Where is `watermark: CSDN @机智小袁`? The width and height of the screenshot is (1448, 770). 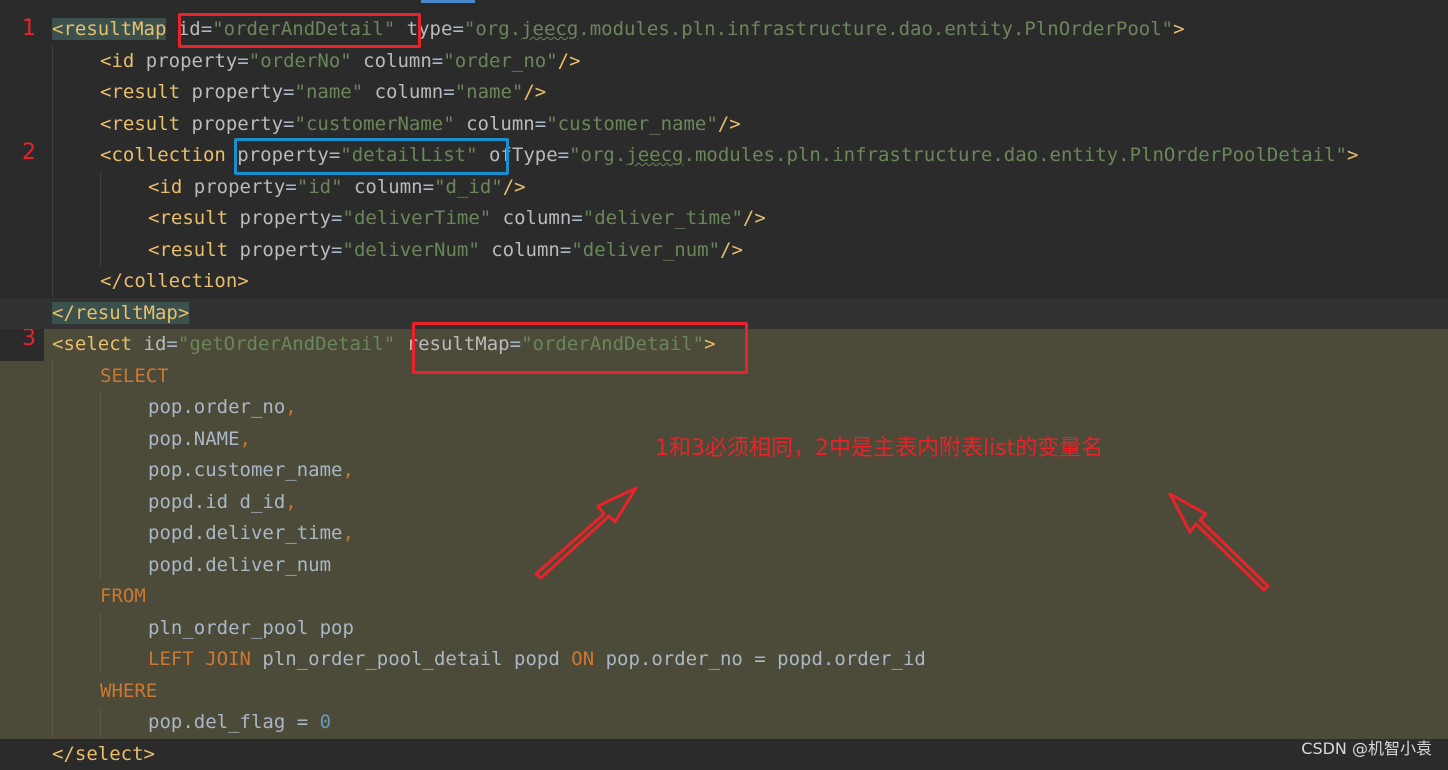 watermark: CSDN @机智小袁 is located at coordinates (1366, 747).